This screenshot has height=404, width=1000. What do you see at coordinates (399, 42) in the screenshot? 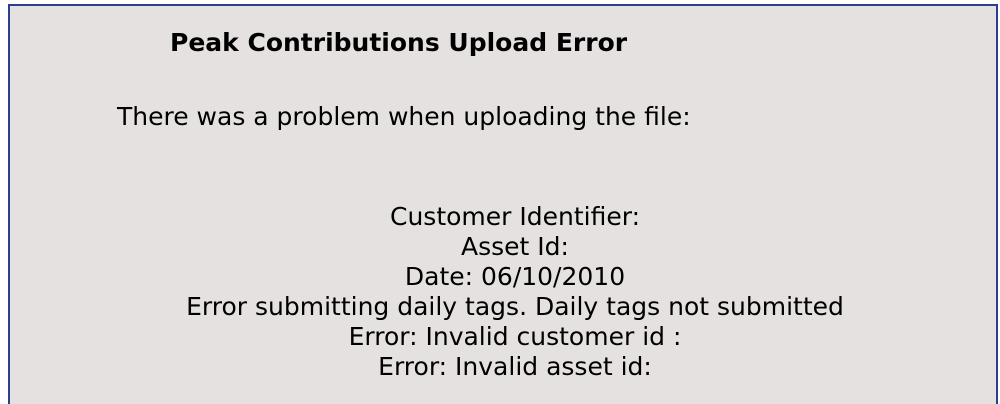
I see `dialog-title: Peak Contributions Upload Error` at bounding box center [399, 42].